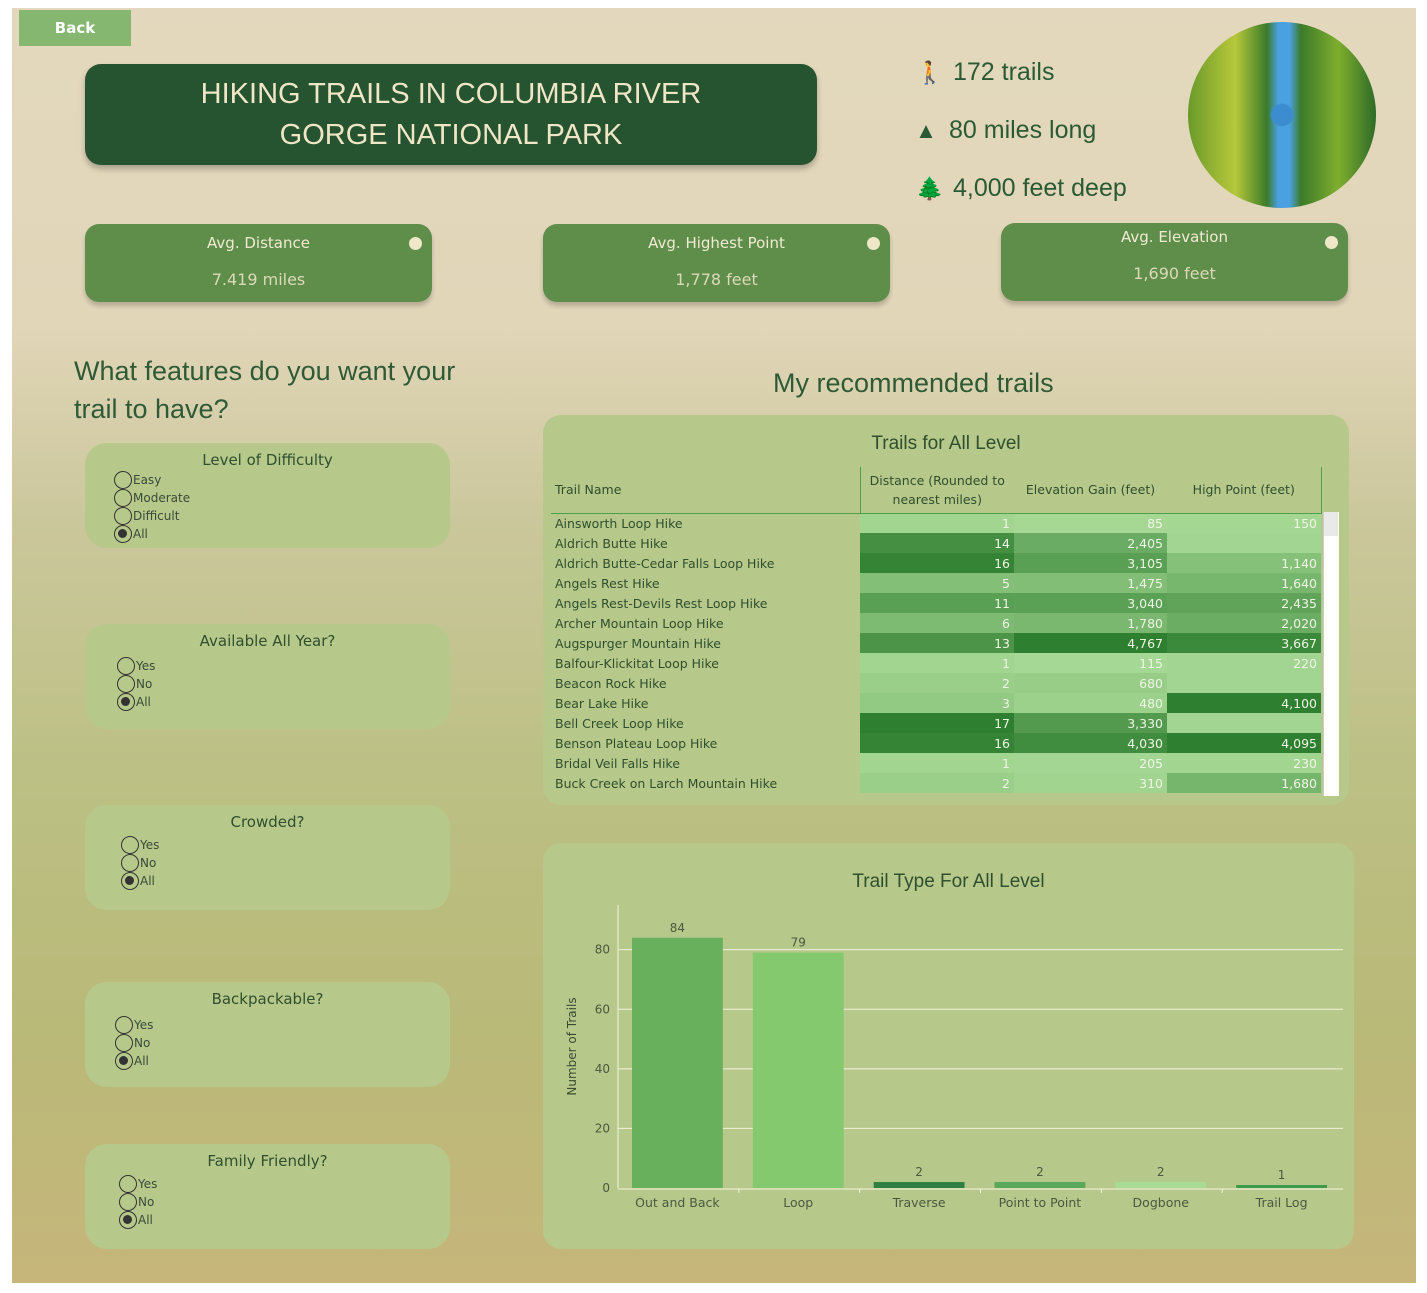  What do you see at coordinates (156, 516) in the screenshot?
I see `radio-label: Difficult` at bounding box center [156, 516].